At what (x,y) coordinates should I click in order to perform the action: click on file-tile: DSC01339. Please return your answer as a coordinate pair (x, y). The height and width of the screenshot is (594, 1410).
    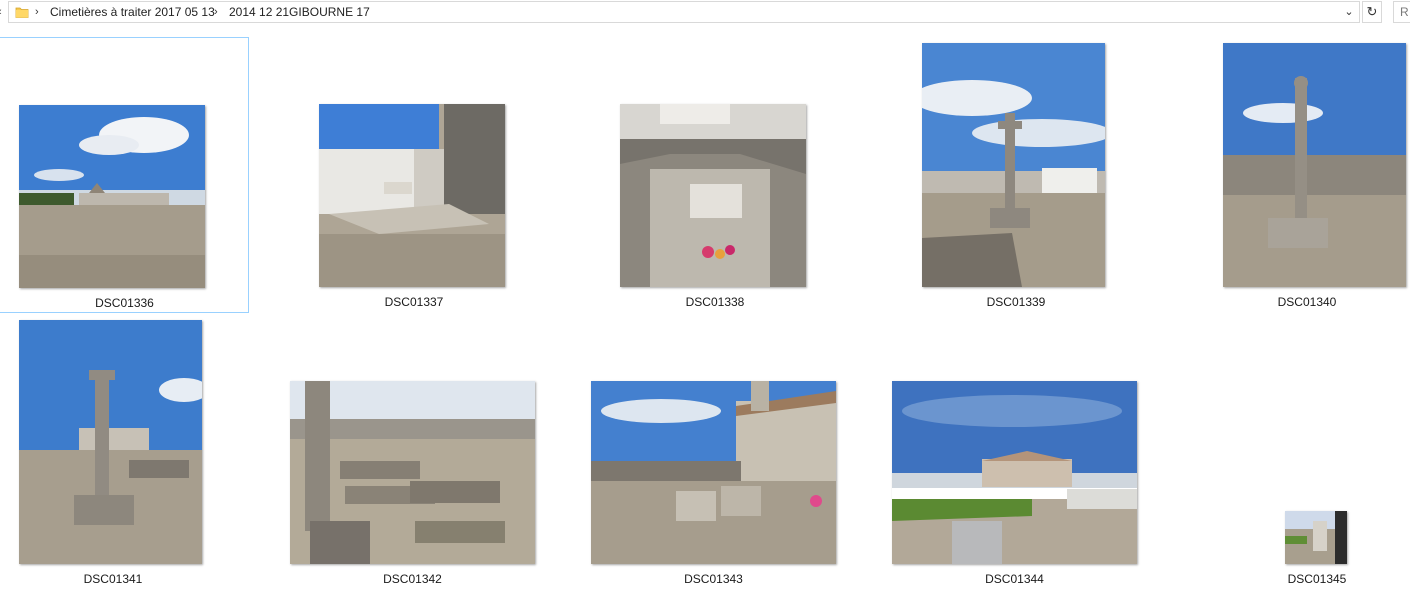
    Looking at the image, I should click on (1016, 175).